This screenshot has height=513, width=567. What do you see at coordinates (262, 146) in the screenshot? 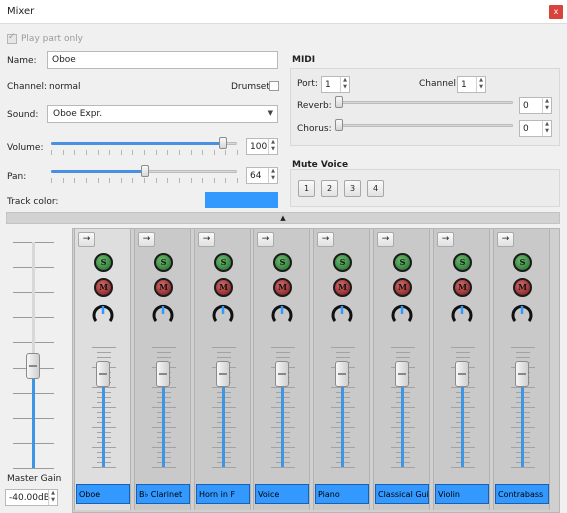
I see `volume-spinbox: 100 ▲ ▼` at bounding box center [262, 146].